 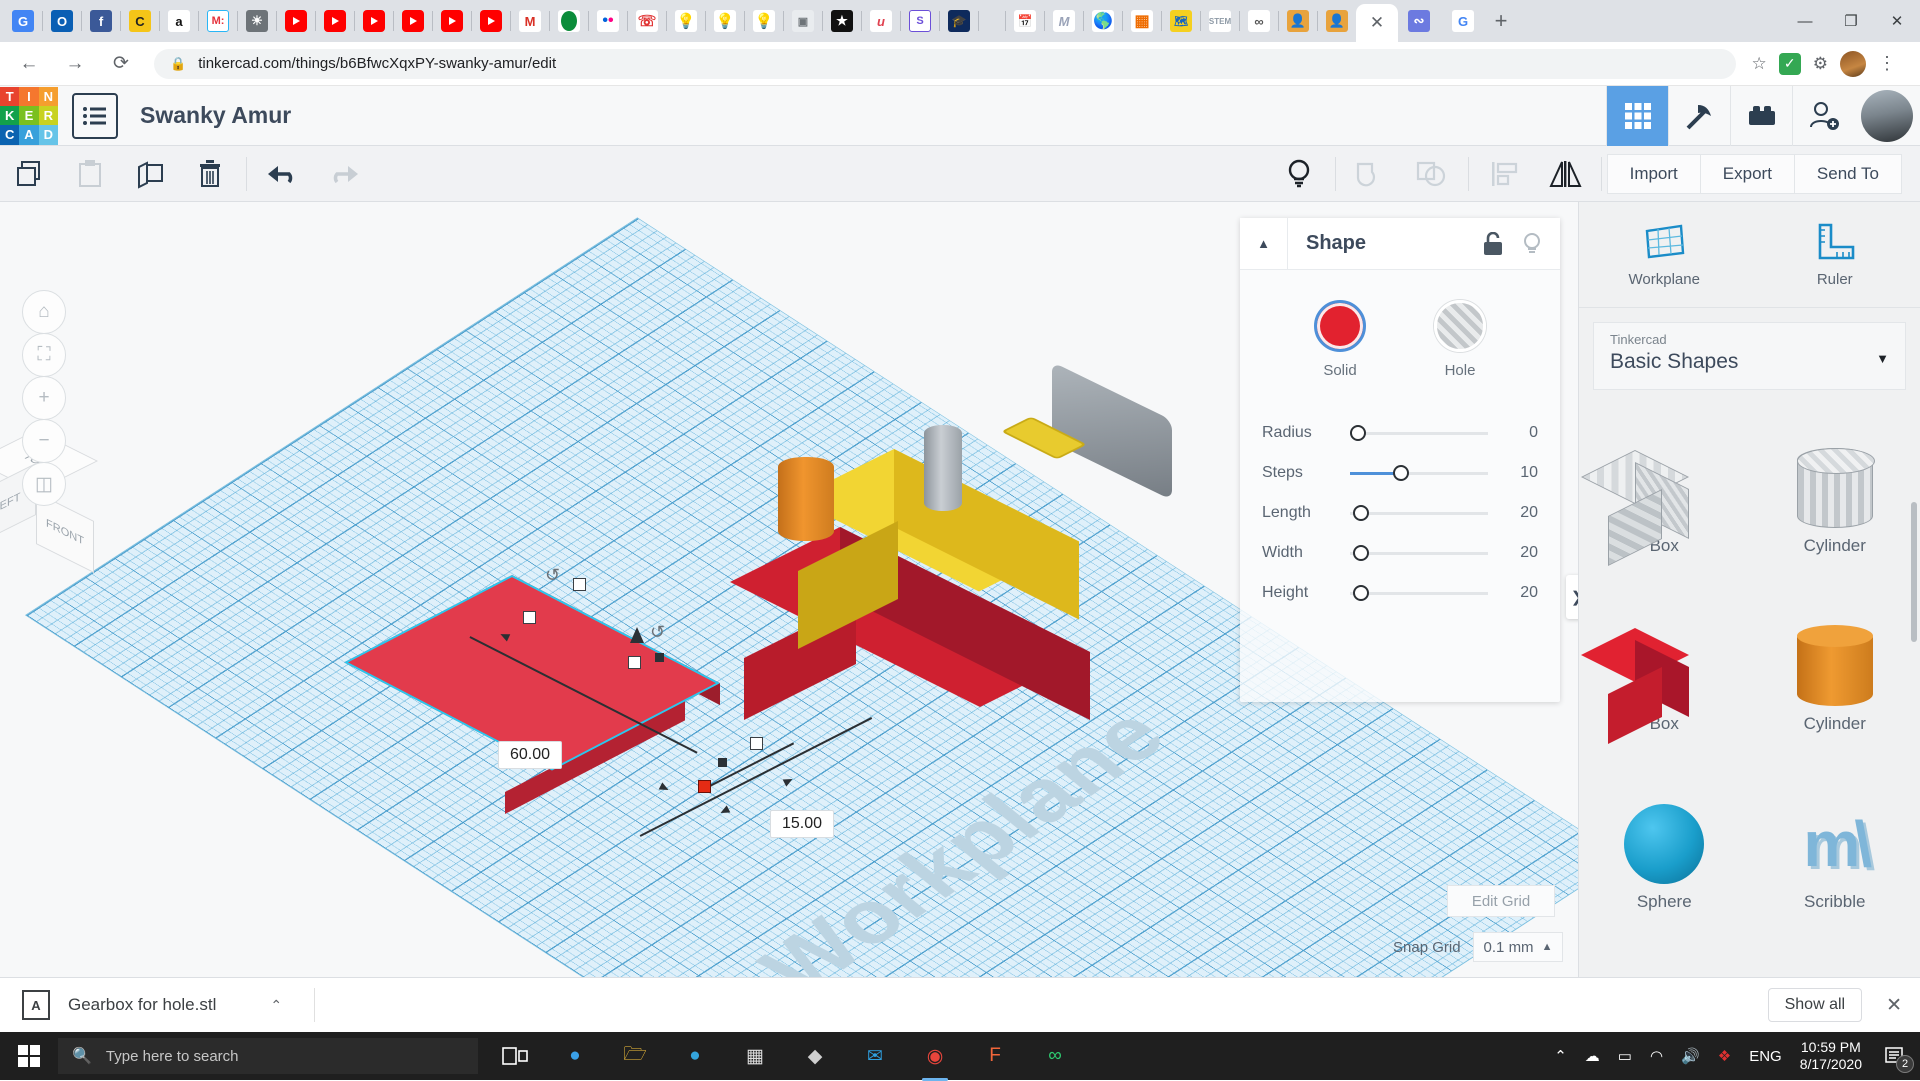 I want to click on m-script-bookmark: M, so click(x=1064, y=21).